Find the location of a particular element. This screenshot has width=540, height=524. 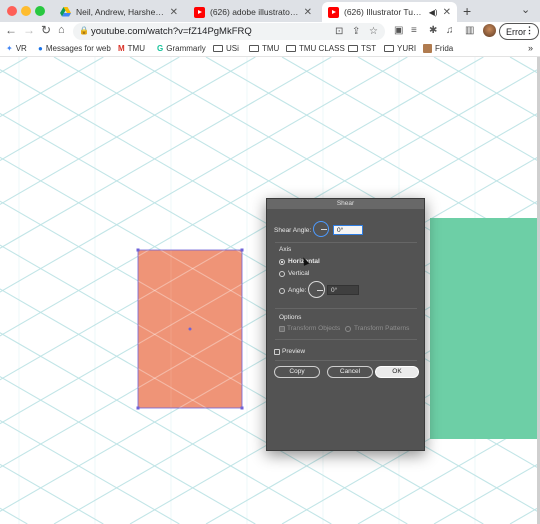

vertical-label: Vertical is located at coordinates (298, 273).